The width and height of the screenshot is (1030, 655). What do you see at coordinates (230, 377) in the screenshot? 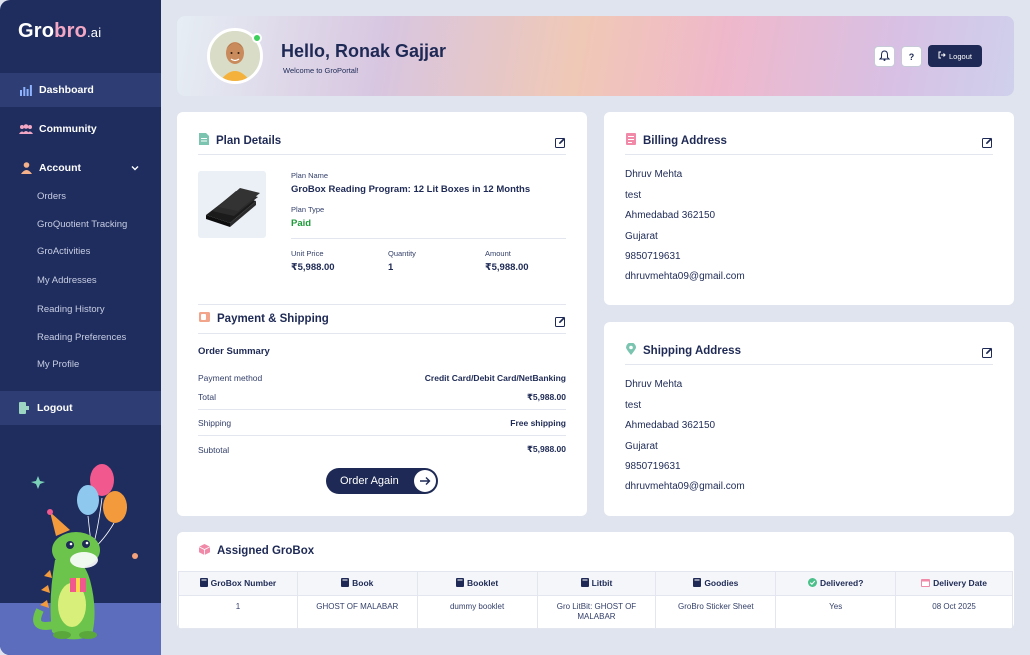
I see `row-label: Payment method` at bounding box center [230, 377].